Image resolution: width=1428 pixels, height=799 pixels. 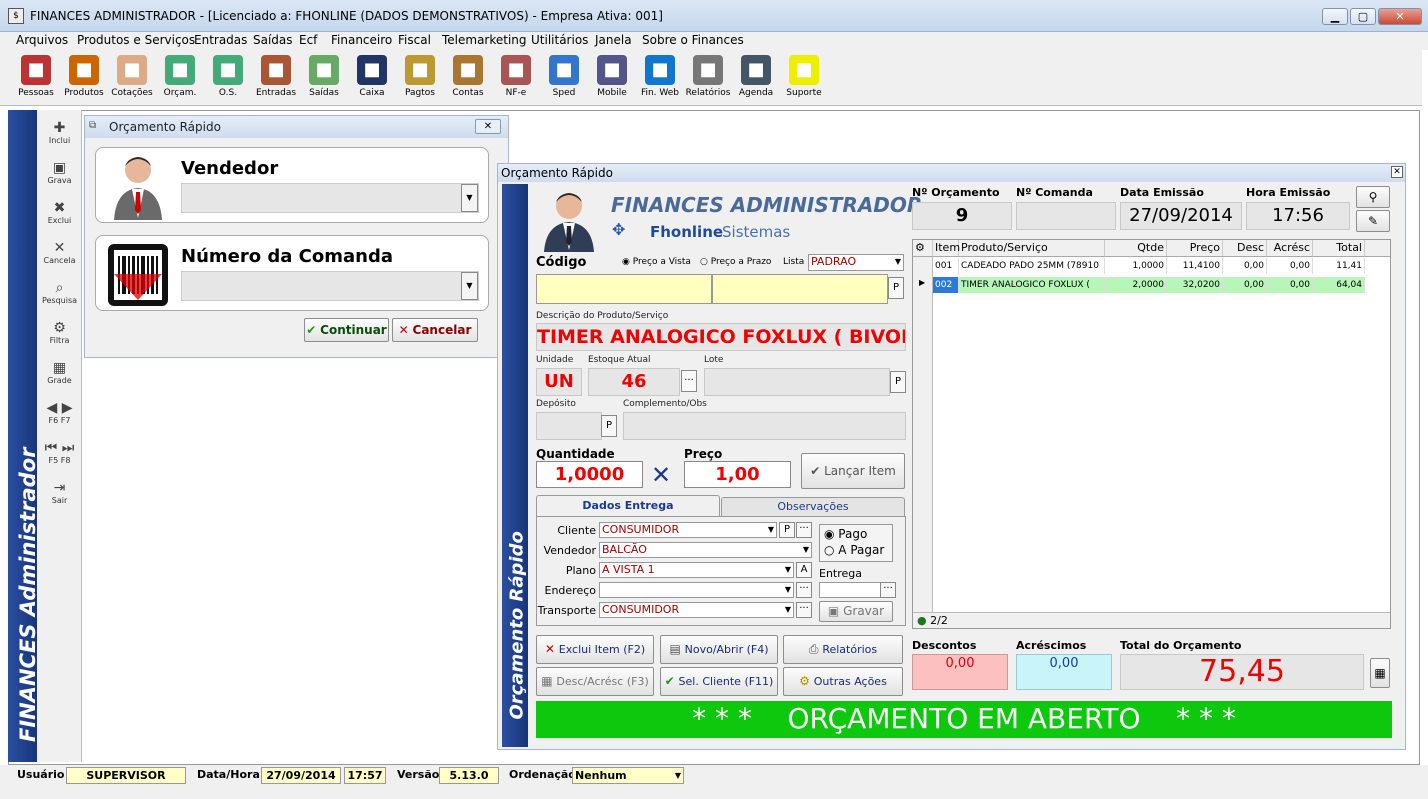 What do you see at coordinates (59, 212) in the screenshot?
I see `side-tool-2: ✖ Exclui` at bounding box center [59, 212].